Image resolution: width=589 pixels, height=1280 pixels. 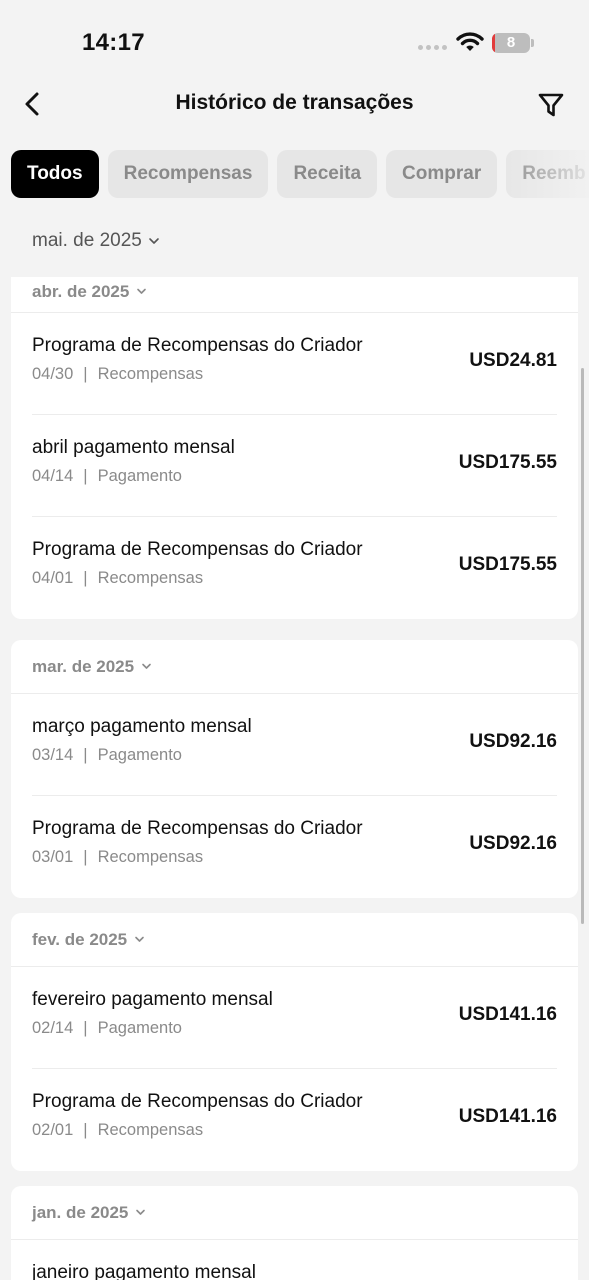 I want to click on tab-receita: Receita, so click(x=327, y=174).